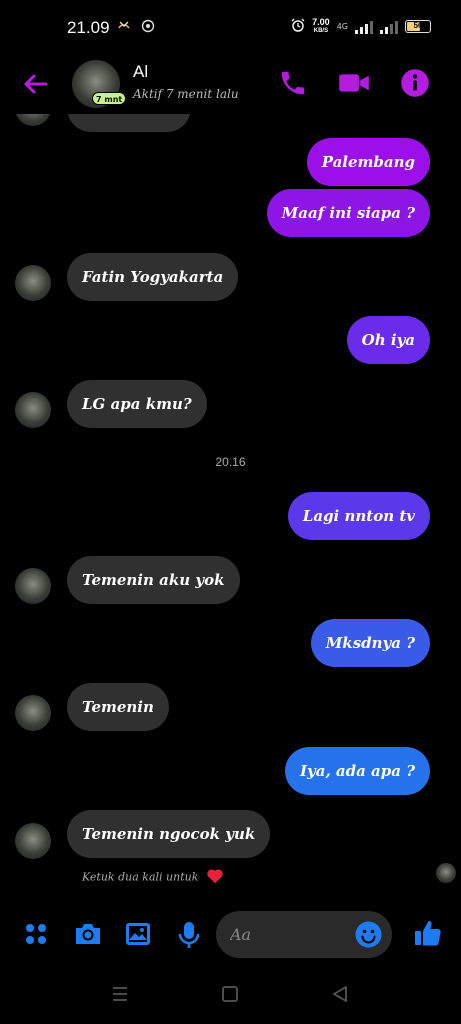 The height and width of the screenshot is (1024, 461). I want to click on chat-header: 7 mnt Al Aktif 7 menit lalu, so click(230, 85).